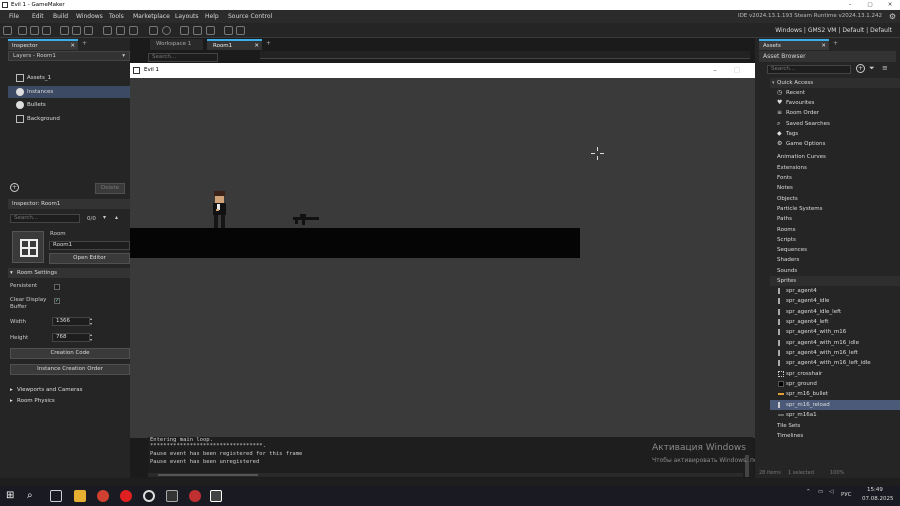  I want to click on tray-chevron-icon: ⌃, so click(808, 492).